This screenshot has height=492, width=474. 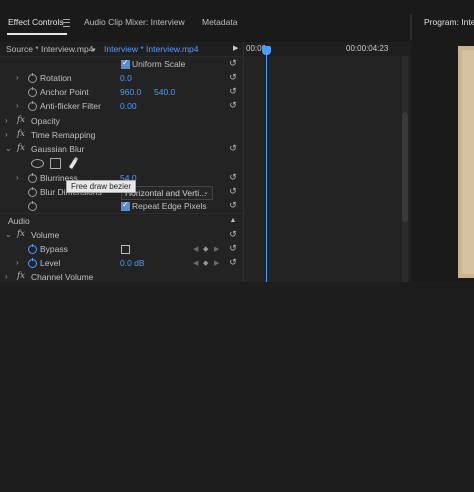 What do you see at coordinates (19, 221) in the screenshot?
I see `audio-section-label: Audio` at bounding box center [19, 221].